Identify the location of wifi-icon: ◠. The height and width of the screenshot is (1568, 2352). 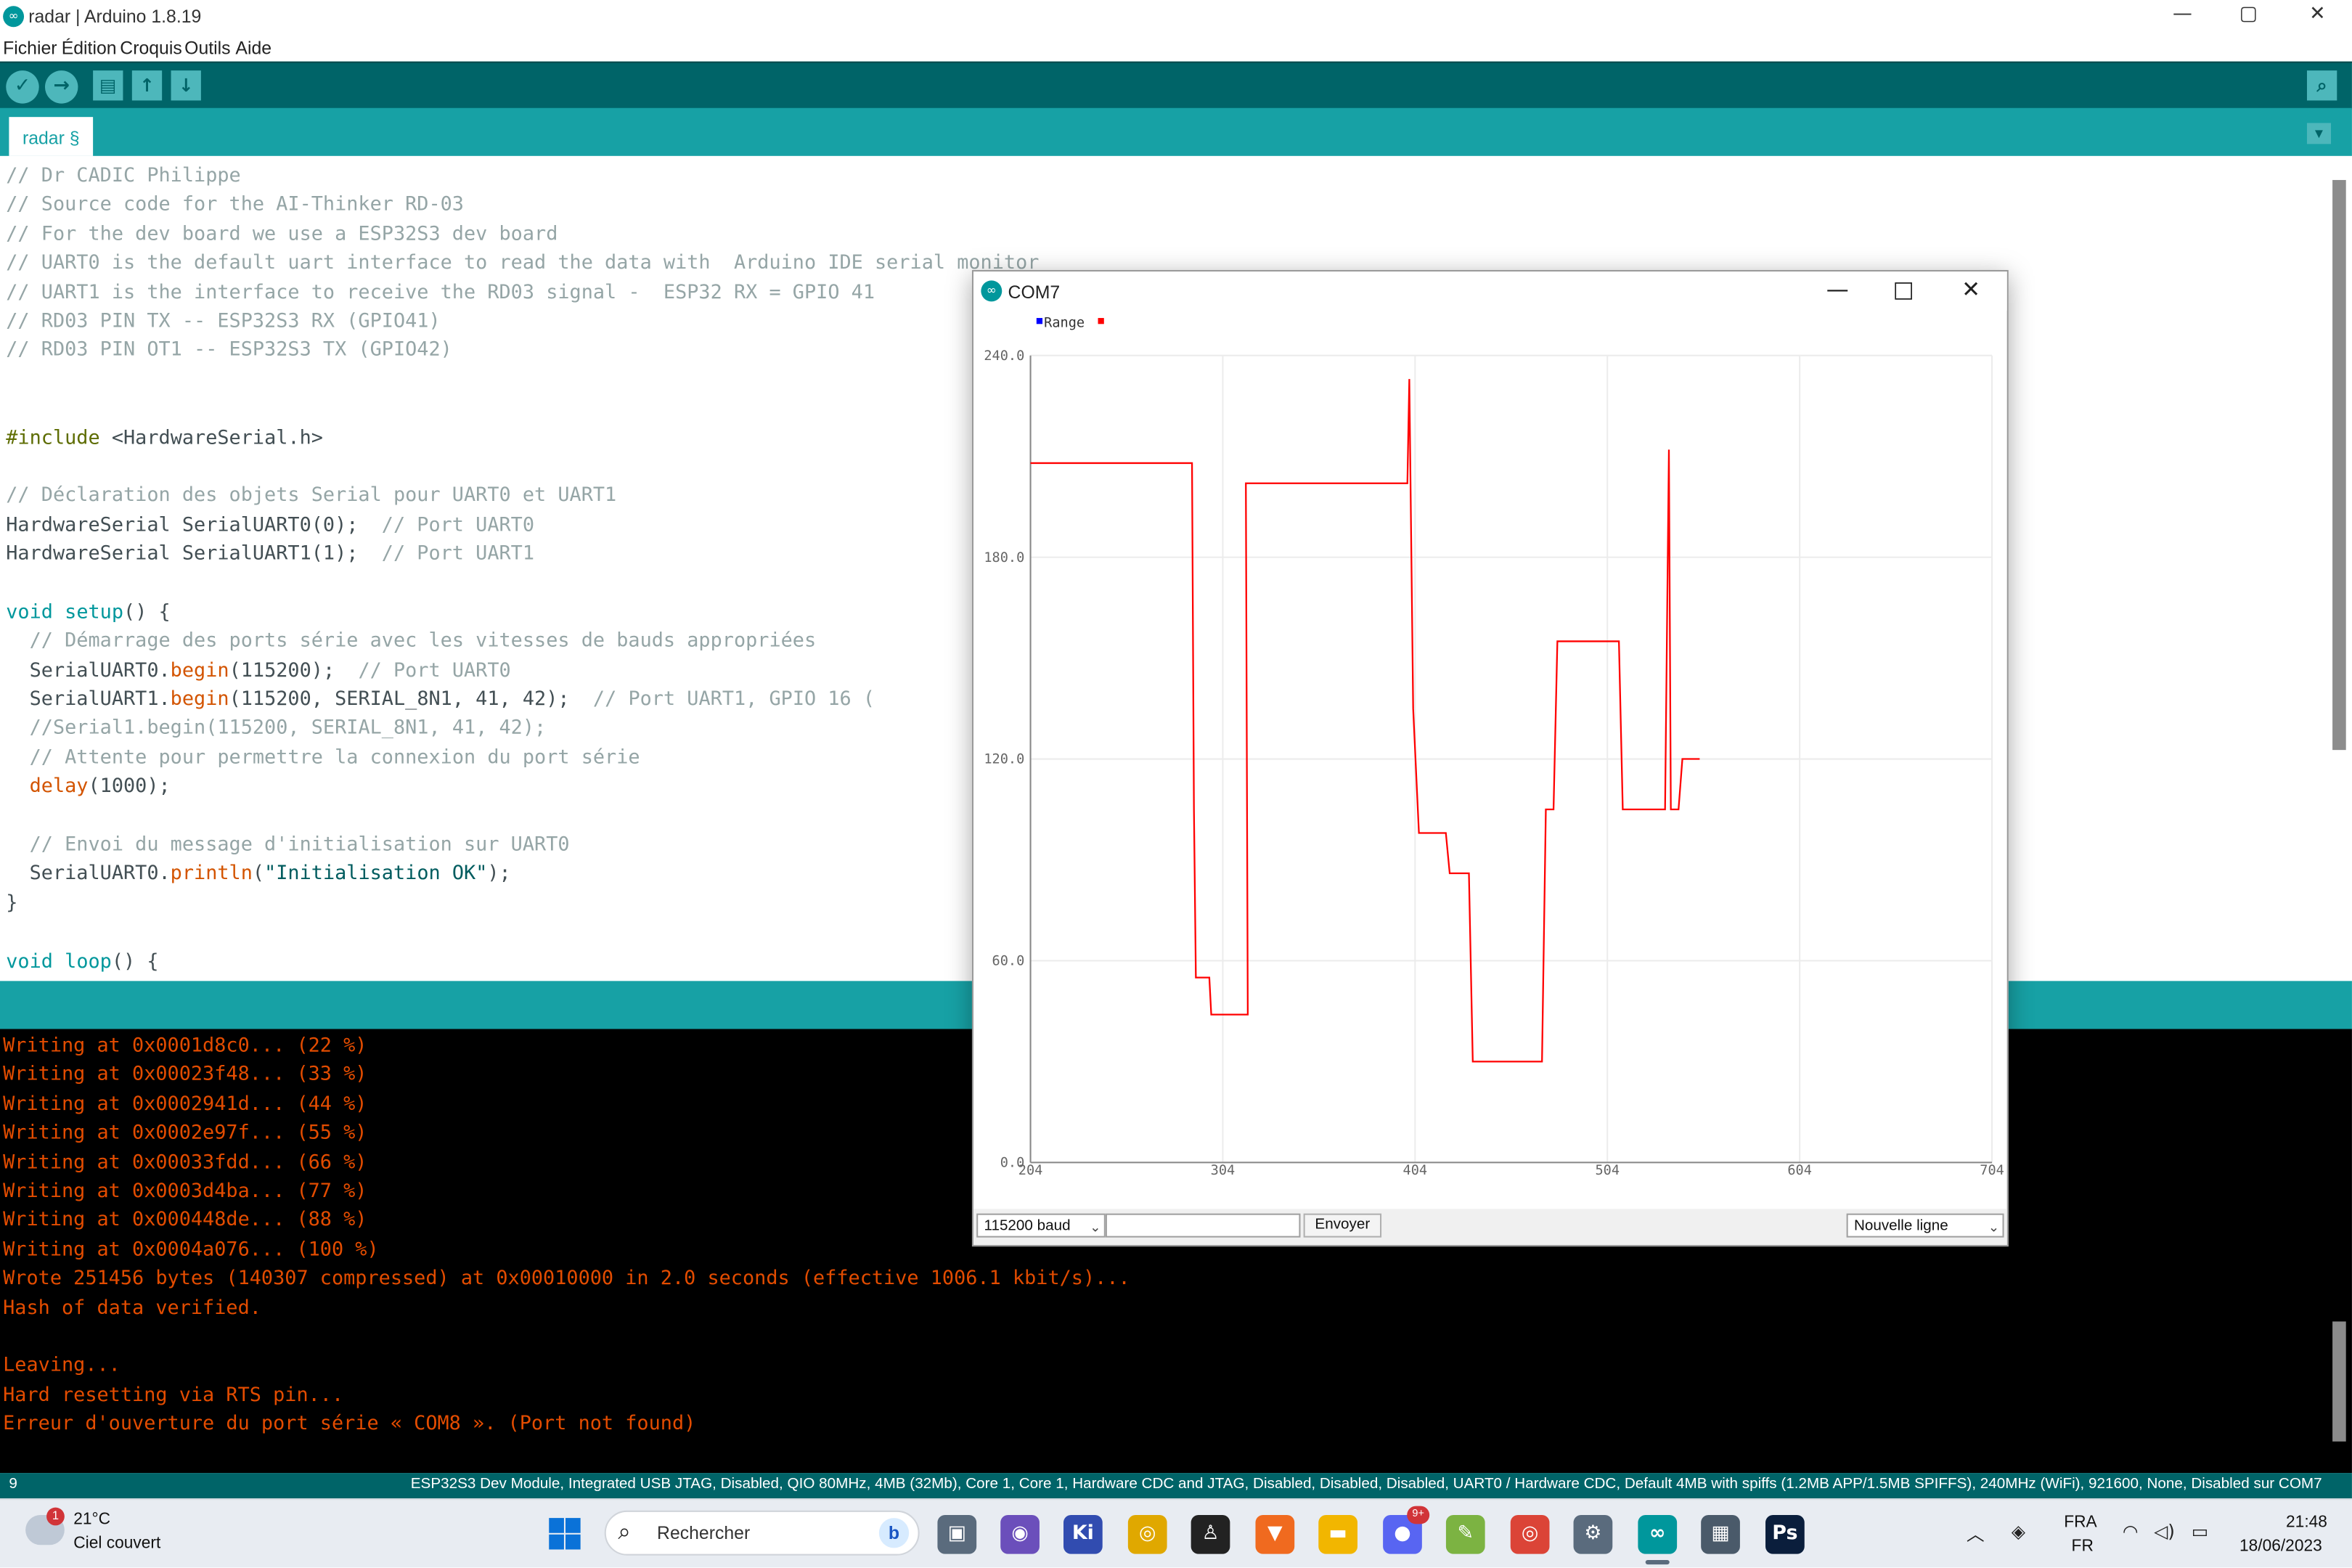
(2131, 1532).